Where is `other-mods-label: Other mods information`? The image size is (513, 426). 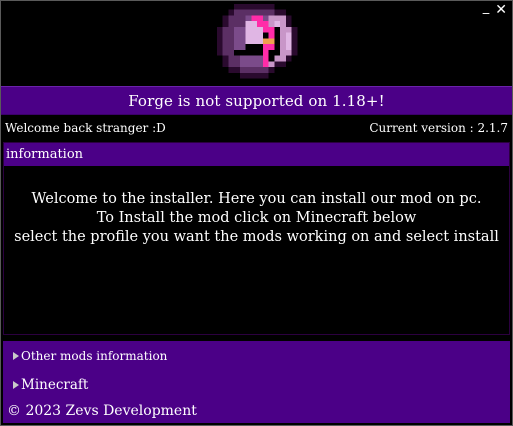
other-mods-label: Other mods information is located at coordinates (94, 356).